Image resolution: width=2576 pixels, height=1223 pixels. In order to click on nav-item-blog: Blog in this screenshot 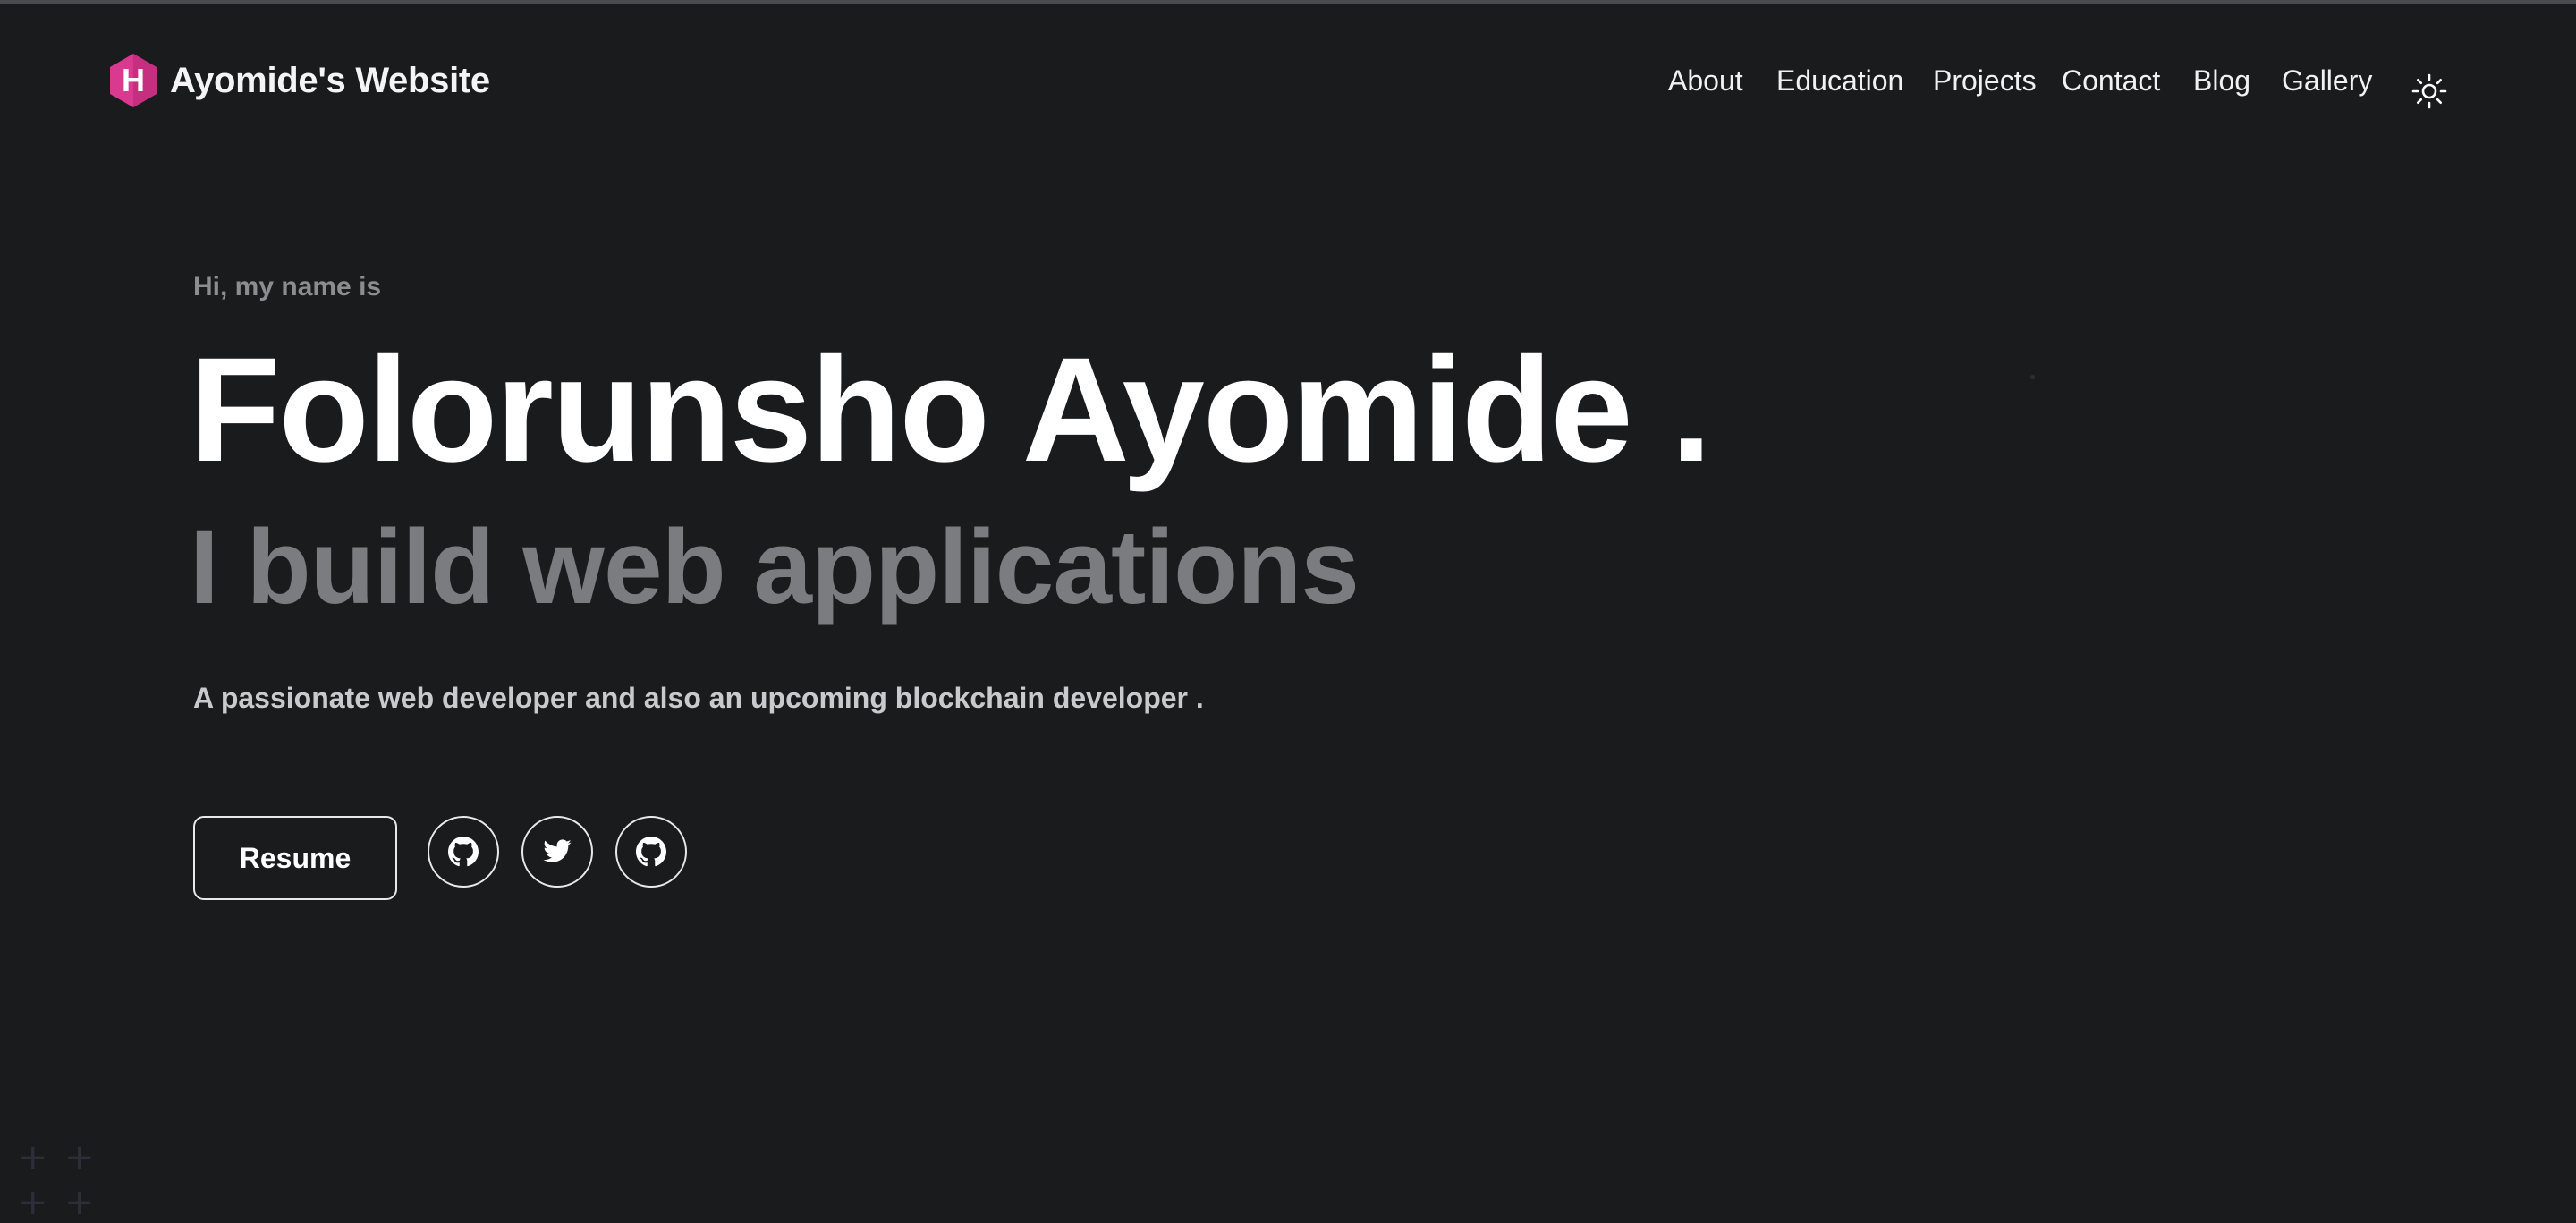, I will do `click(2221, 81)`.